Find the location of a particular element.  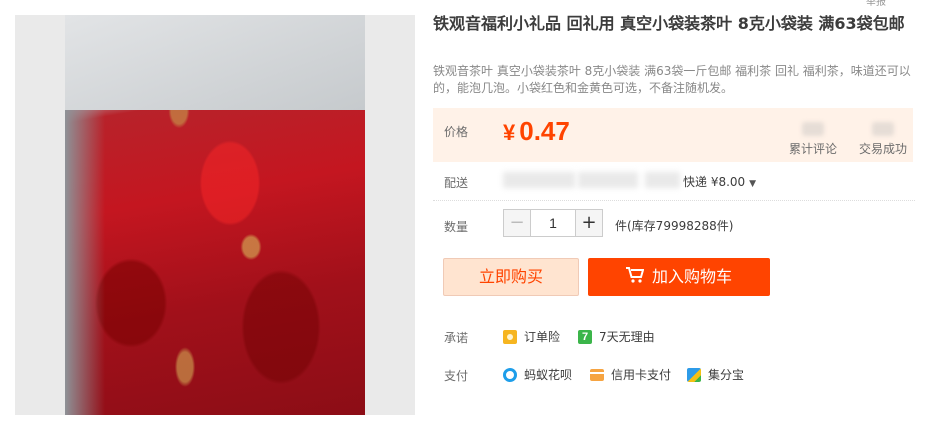

payment-label: 支付 is located at coordinates (456, 376).